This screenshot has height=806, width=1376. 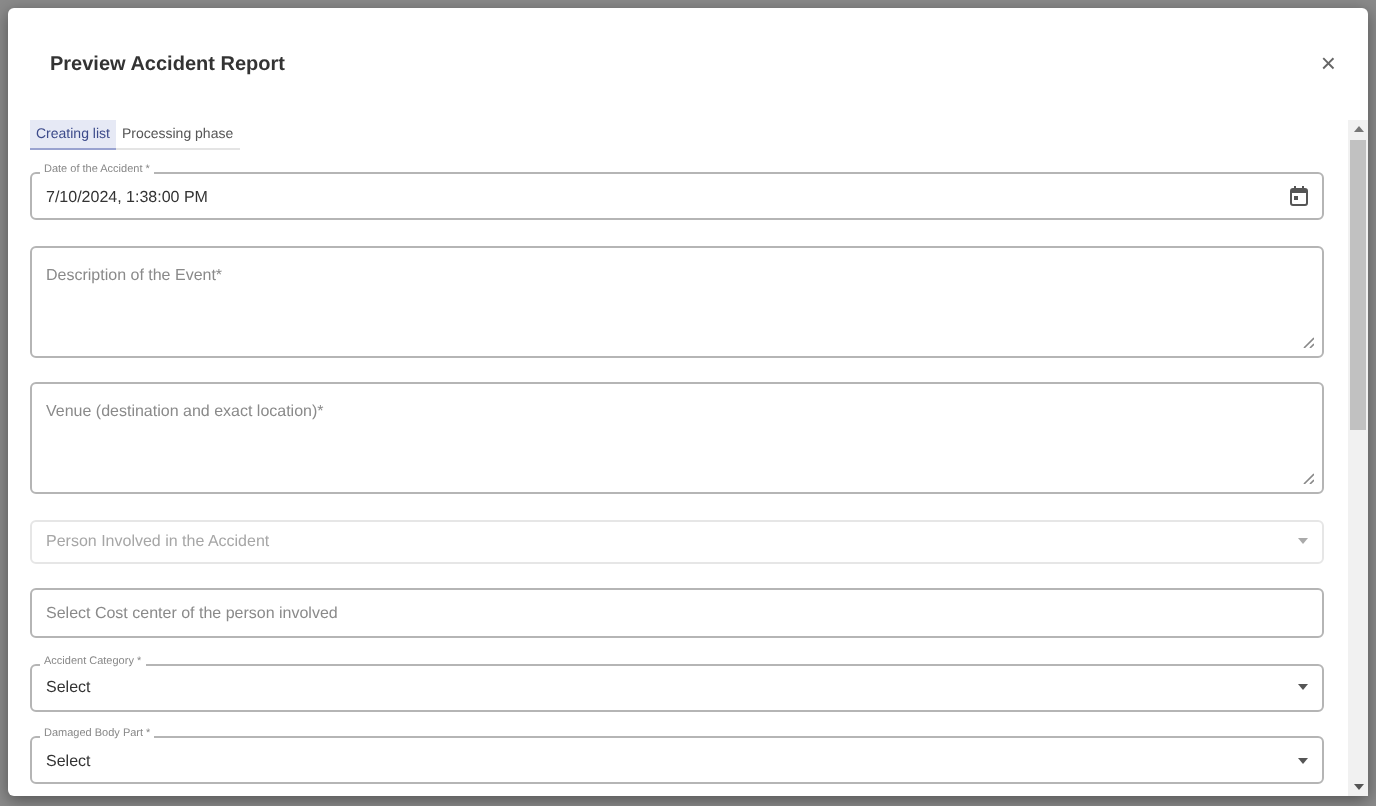 I want to click on scroll-up-icon, so click(x=1358, y=129).